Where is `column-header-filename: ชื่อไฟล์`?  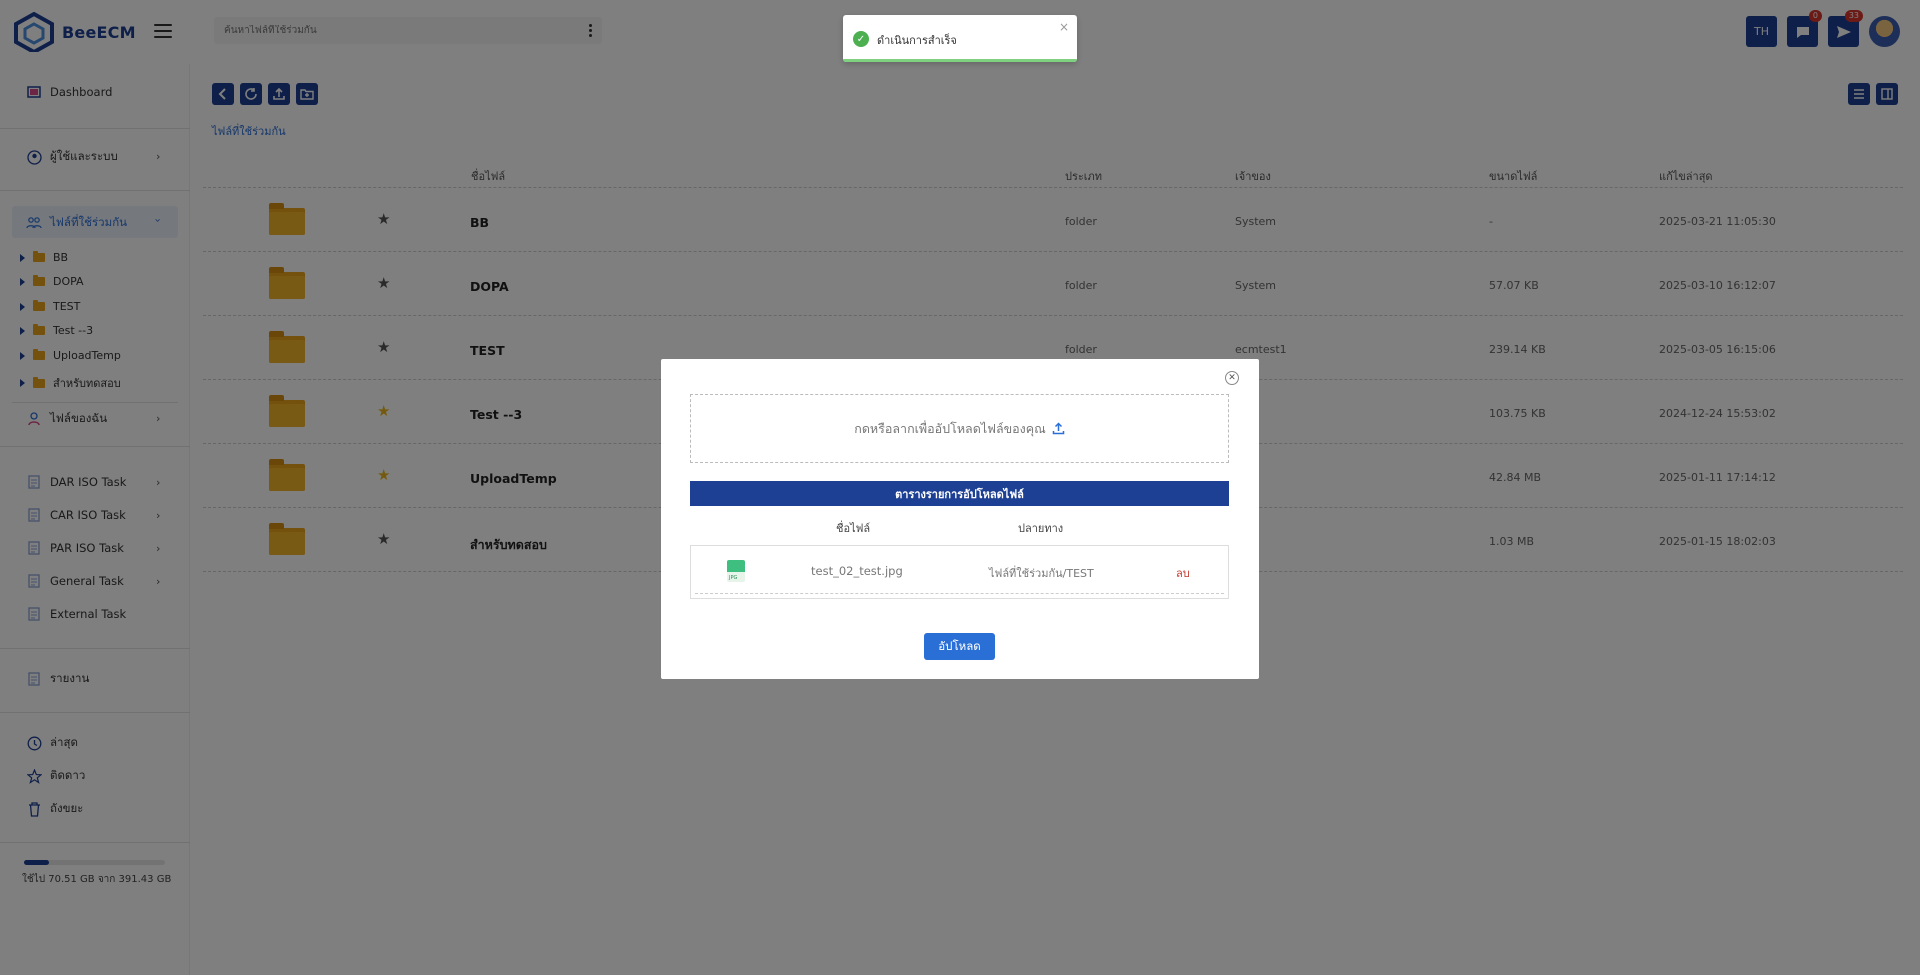
column-header-filename: ชื่อไฟล์ is located at coordinates (853, 528).